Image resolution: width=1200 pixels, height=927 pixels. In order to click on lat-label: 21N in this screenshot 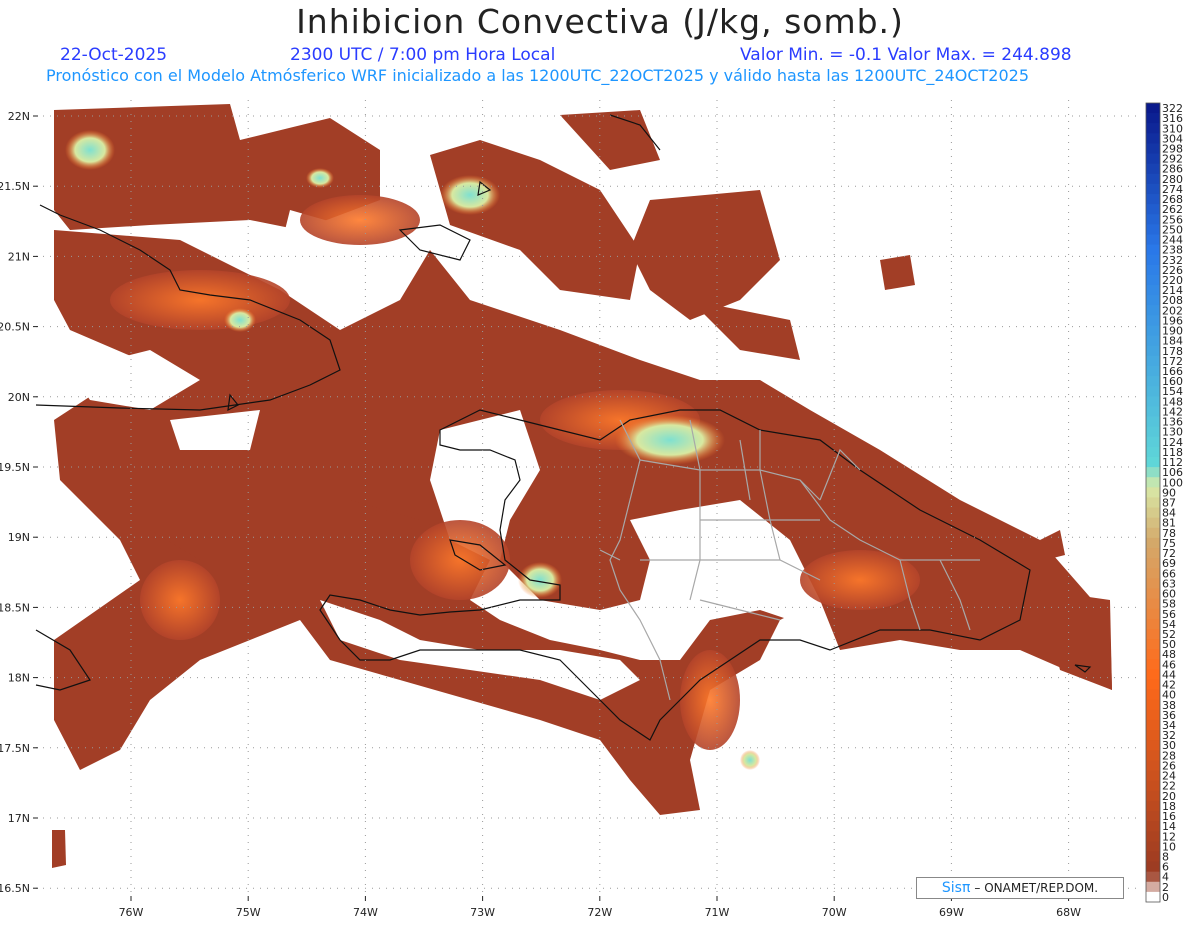, I will do `click(19, 256)`.